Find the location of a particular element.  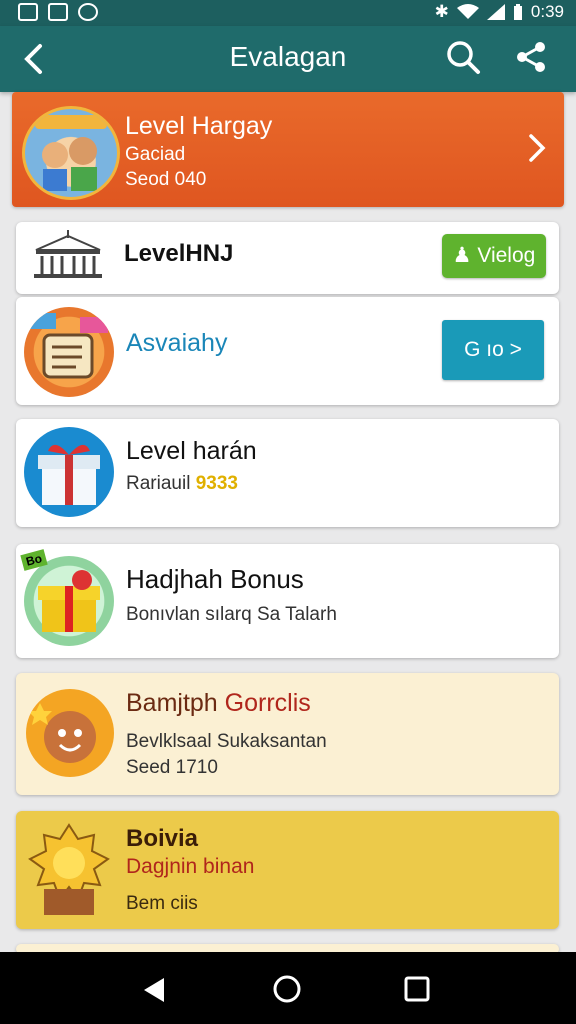

item-title: Boivia is located at coordinates (162, 838).